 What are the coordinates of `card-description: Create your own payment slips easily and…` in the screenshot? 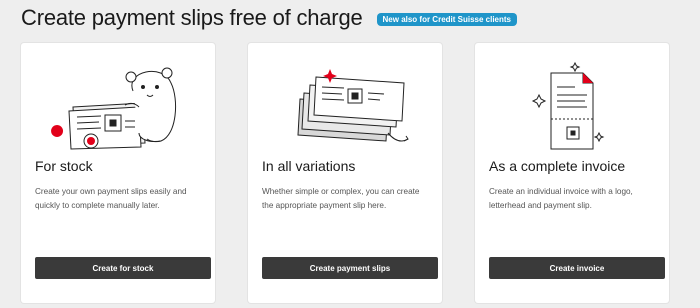 It's located at (111, 198).